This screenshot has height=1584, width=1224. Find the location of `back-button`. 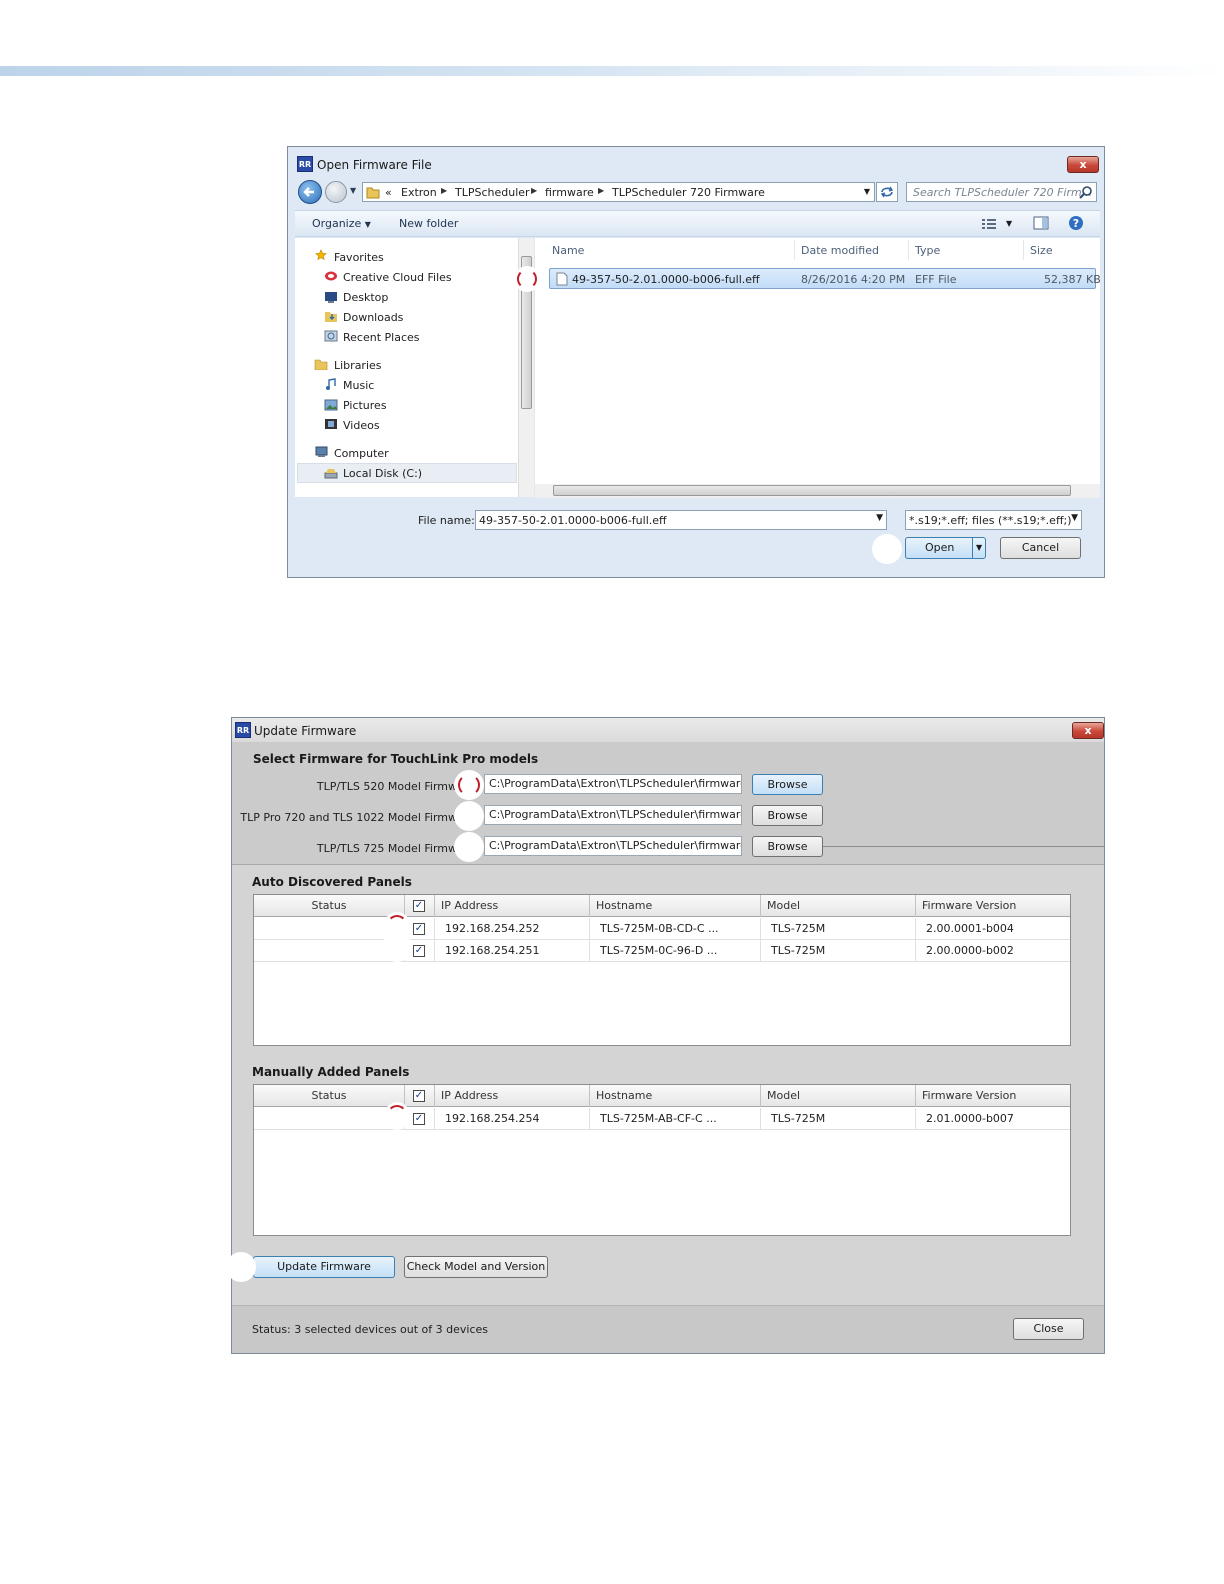

back-button is located at coordinates (310, 192).